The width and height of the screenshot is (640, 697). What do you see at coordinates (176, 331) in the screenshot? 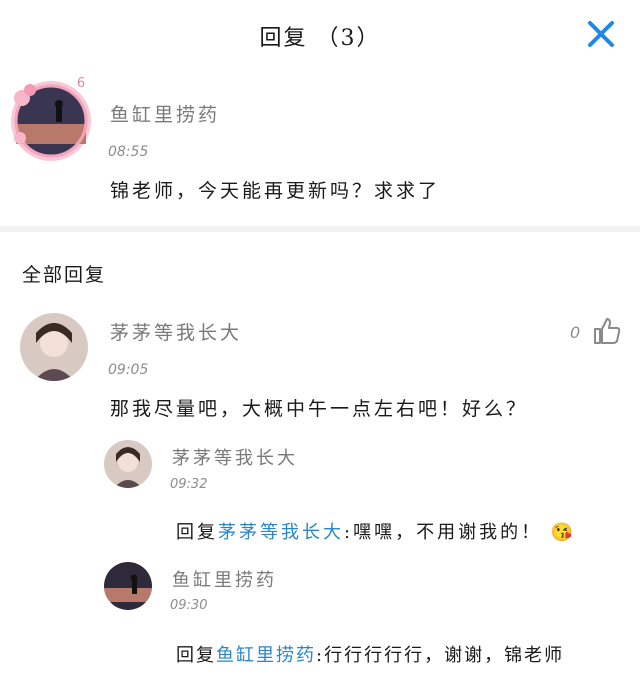
I see `reply-author: 茅茅等我长大` at bounding box center [176, 331].